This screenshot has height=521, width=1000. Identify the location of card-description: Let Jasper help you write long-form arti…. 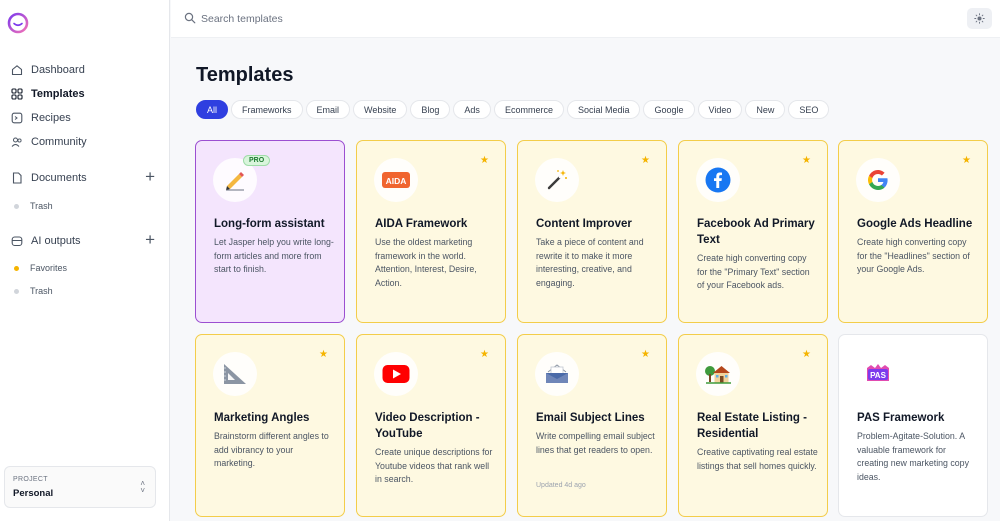
(274, 255).